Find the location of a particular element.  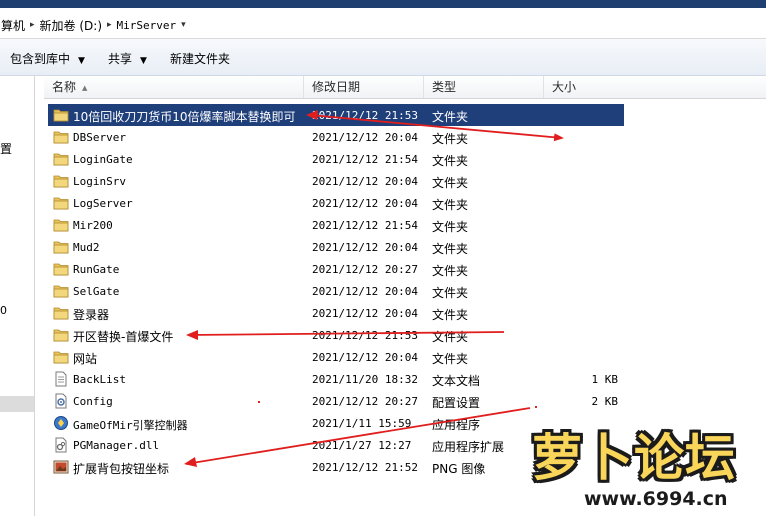

config-file-icon is located at coordinates (61, 401).